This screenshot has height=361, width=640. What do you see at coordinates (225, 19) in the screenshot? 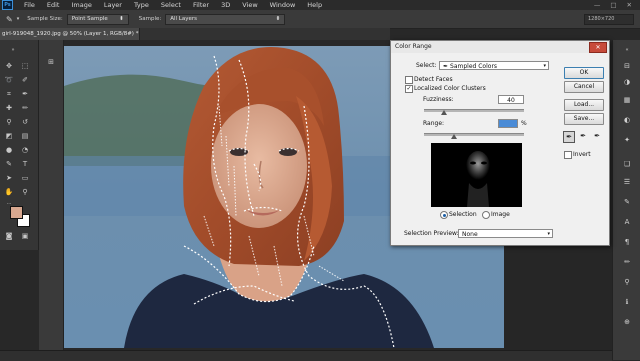
I see `sample-select: All Layers ⬍` at bounding box center [225, 19].